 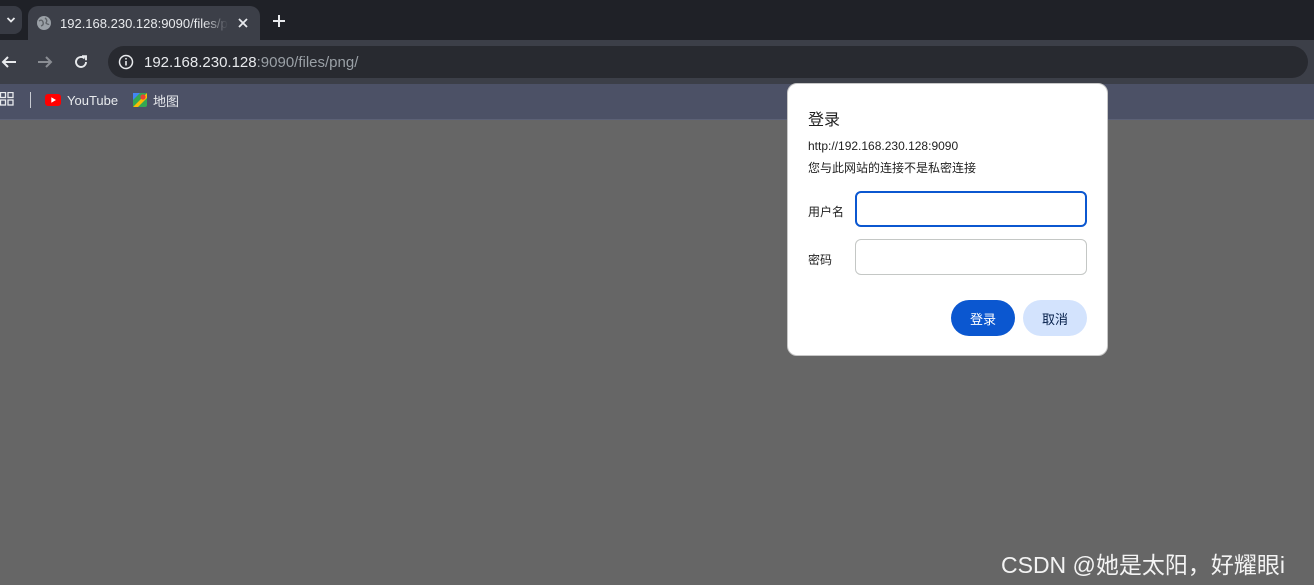 I want to click on tab-strip: 192.168.230.128:9090/files/png/, so click(x=657, y=20).